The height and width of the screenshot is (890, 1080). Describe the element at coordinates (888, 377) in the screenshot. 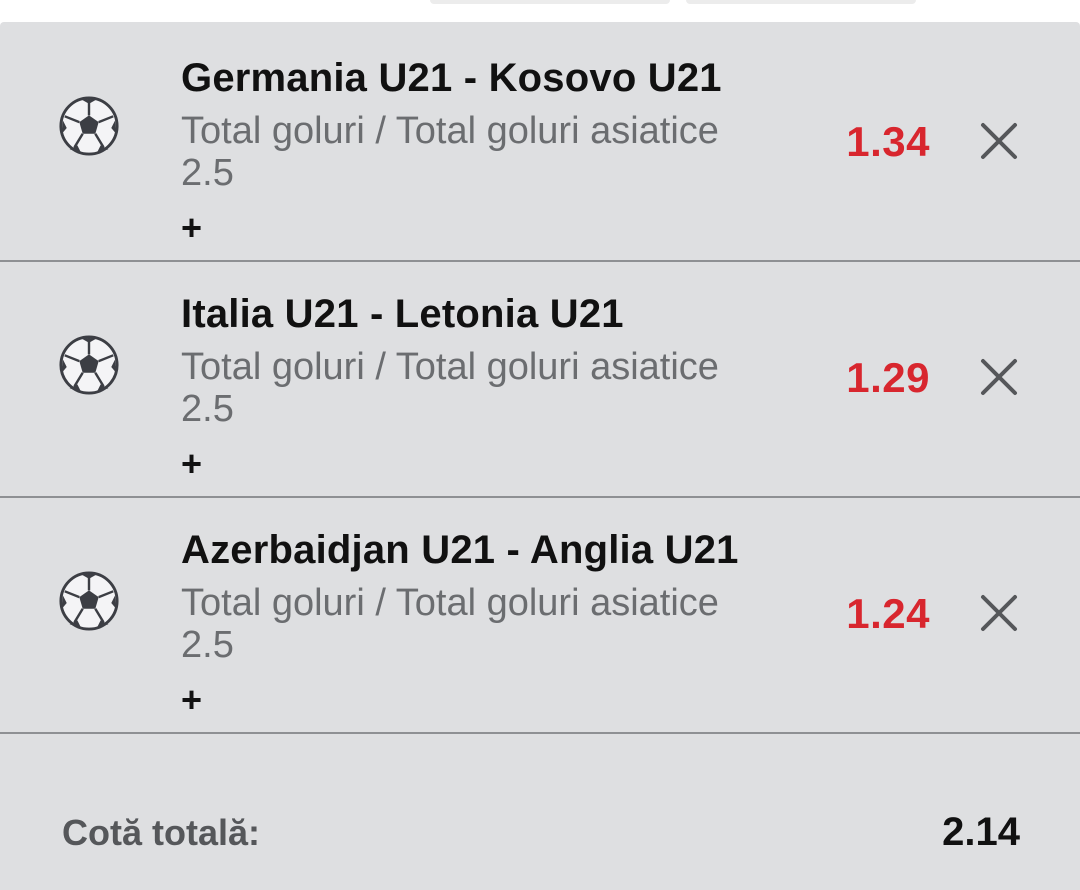

I see `selection-odds: 1.29` at that location.